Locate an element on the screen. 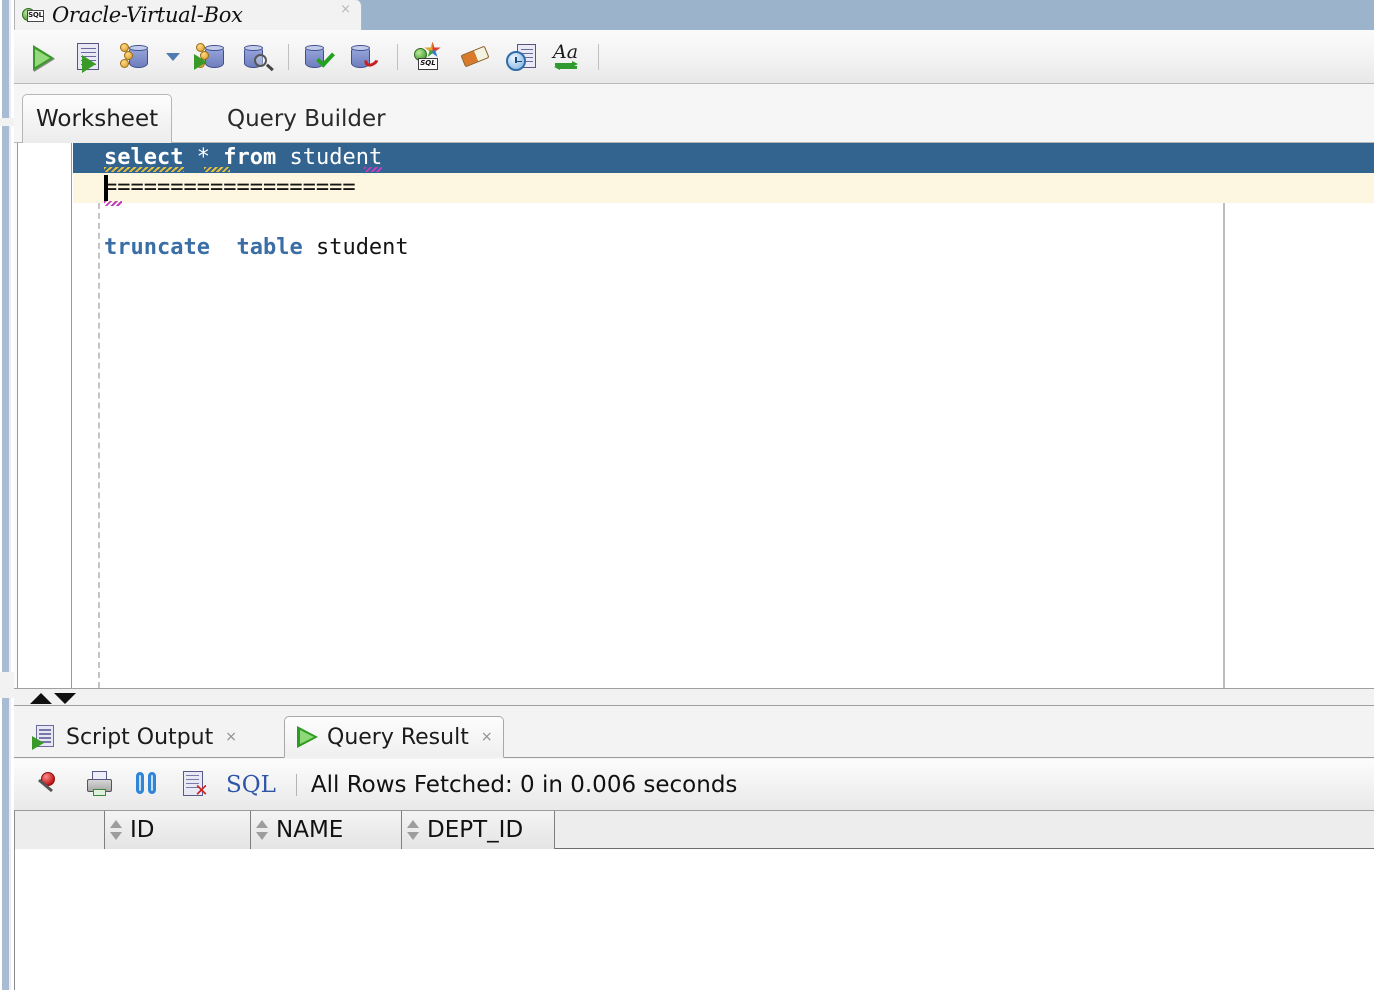  run-script-icon is located at coordinates (89, 57).